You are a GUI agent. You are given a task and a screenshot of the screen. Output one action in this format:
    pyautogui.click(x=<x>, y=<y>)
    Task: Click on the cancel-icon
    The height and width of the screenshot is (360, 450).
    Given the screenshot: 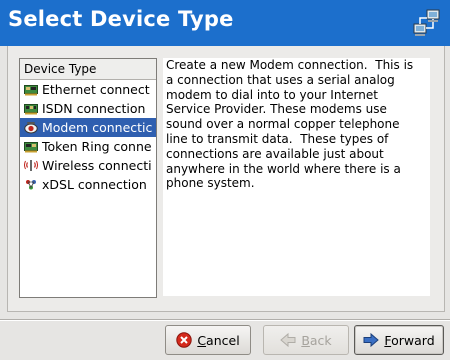 What is the action you would take?
    pyautogui.click(x=184, y=340)
    